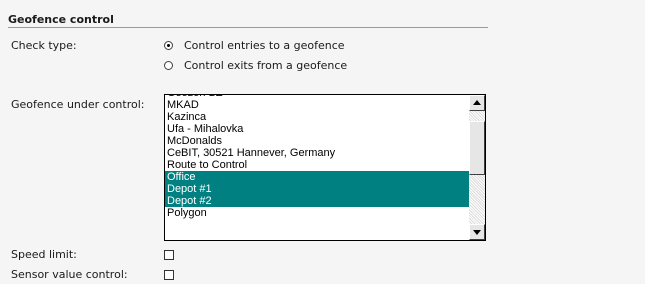 The width and height of the screenshot is (645, 284). I want to click on speed-limit-label: Speed limit:, so click(44, 254).